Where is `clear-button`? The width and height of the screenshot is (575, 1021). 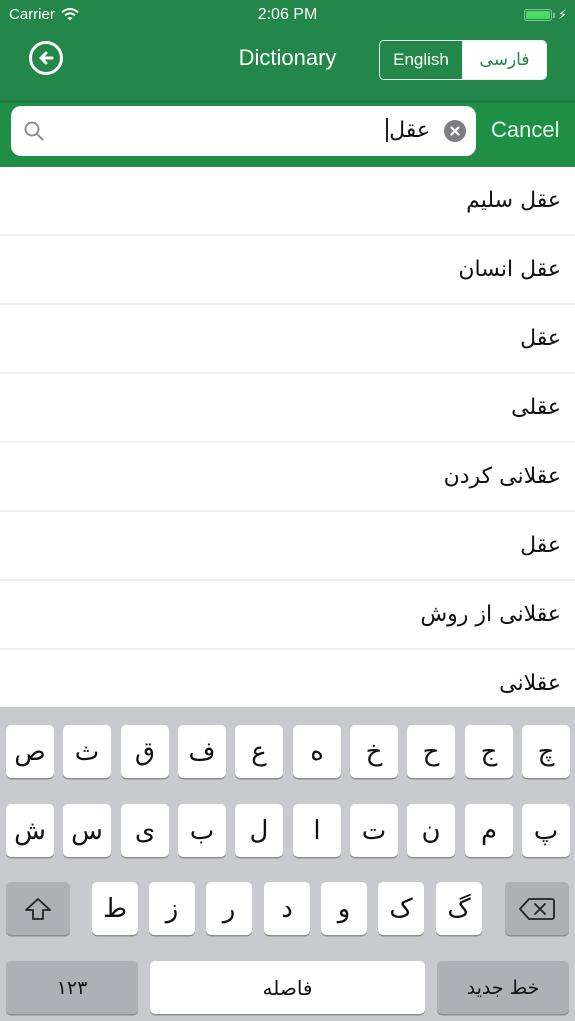 clear-button is located at coordinates (455, 131).